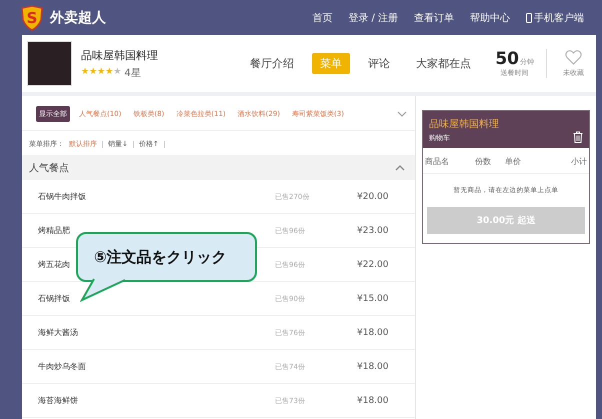 The image size is (602, 419). I want to click on cart-column-header: 份数, so click(483, 161).